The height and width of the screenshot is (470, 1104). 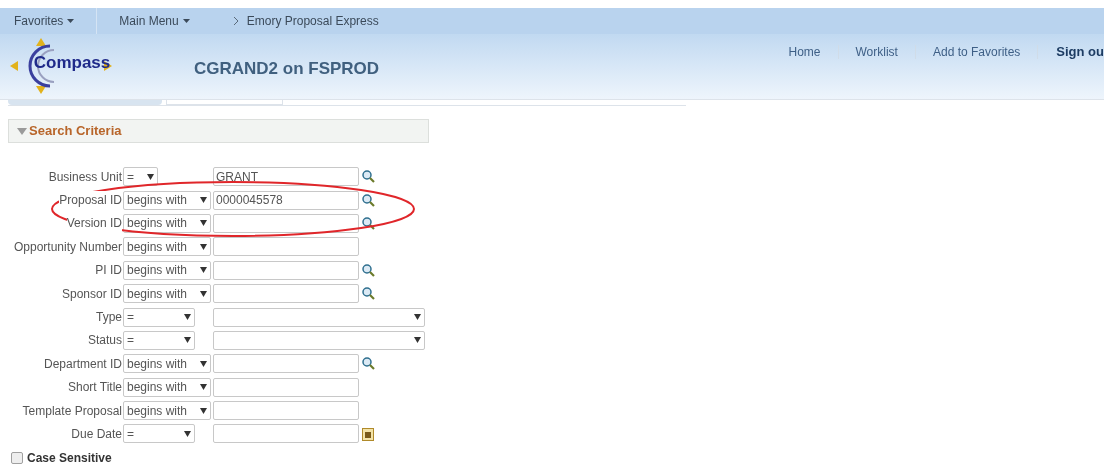 I want to click on header-link: Worklist, so click(x=876, y=51).